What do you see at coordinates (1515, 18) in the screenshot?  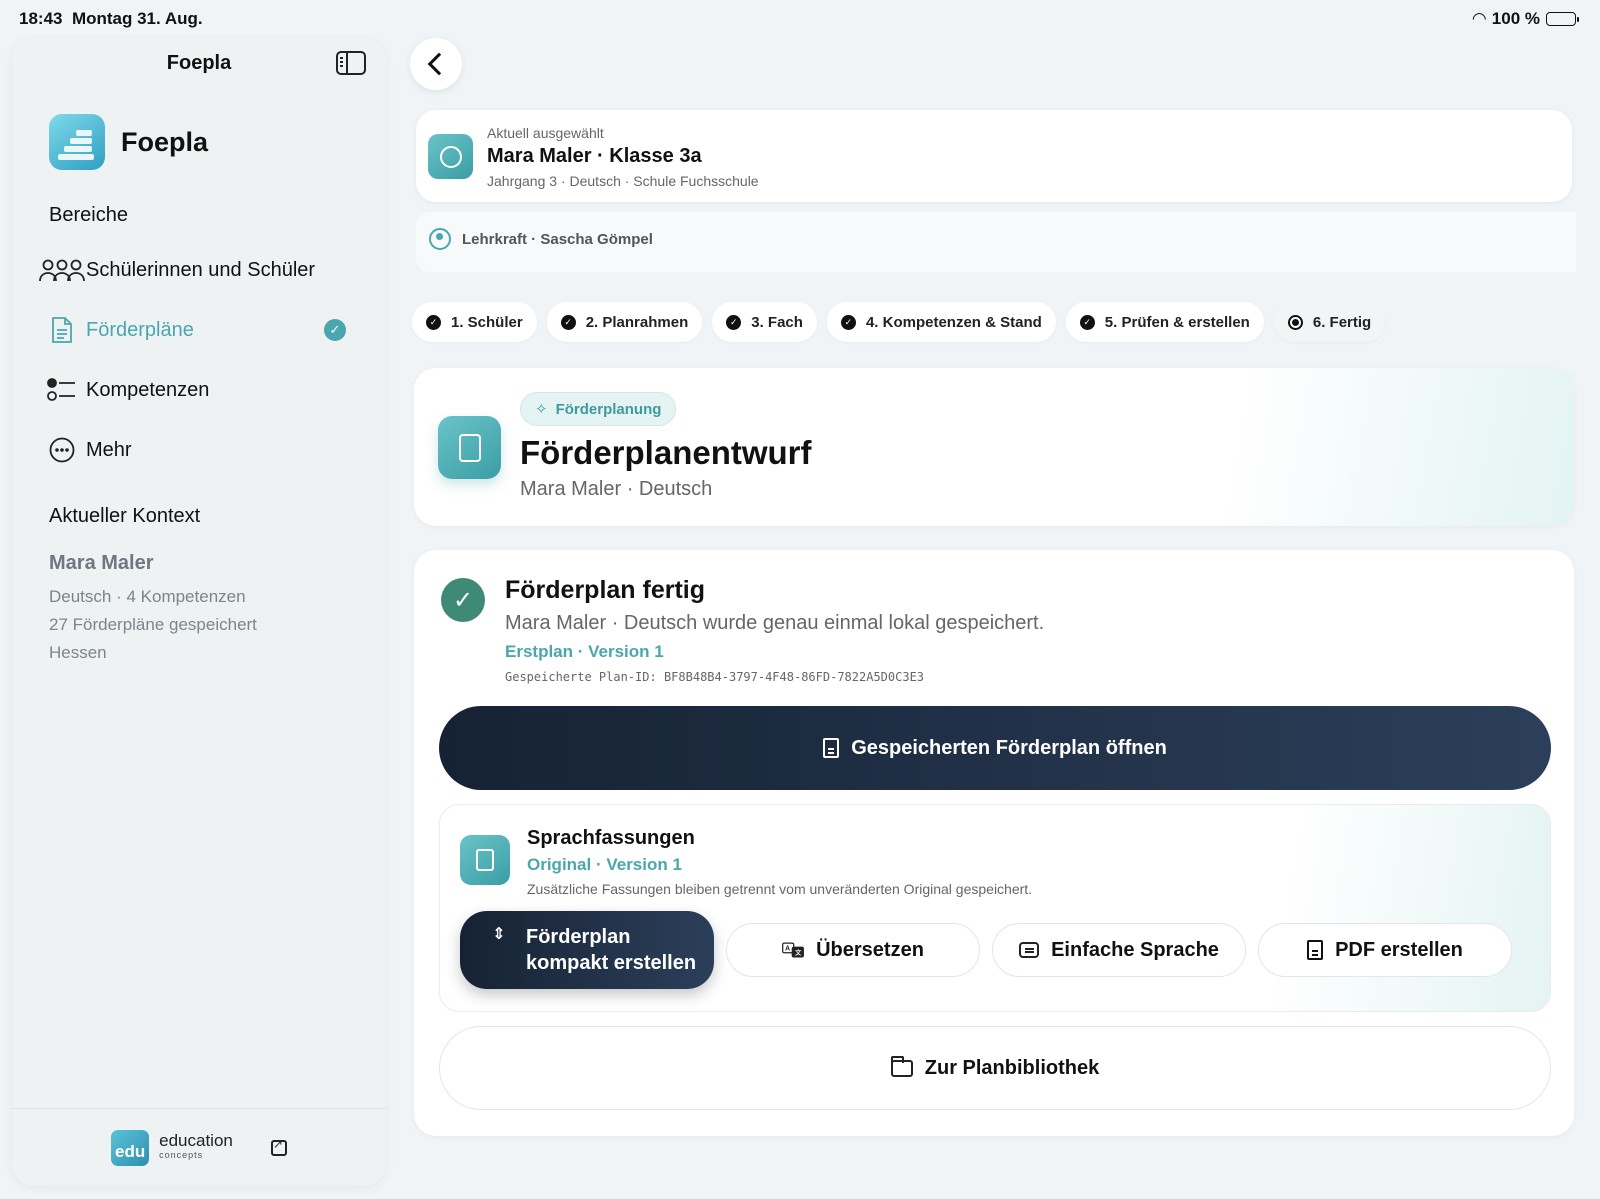 I see `battery-level: 100 %` at bounding box center [1515, 18].